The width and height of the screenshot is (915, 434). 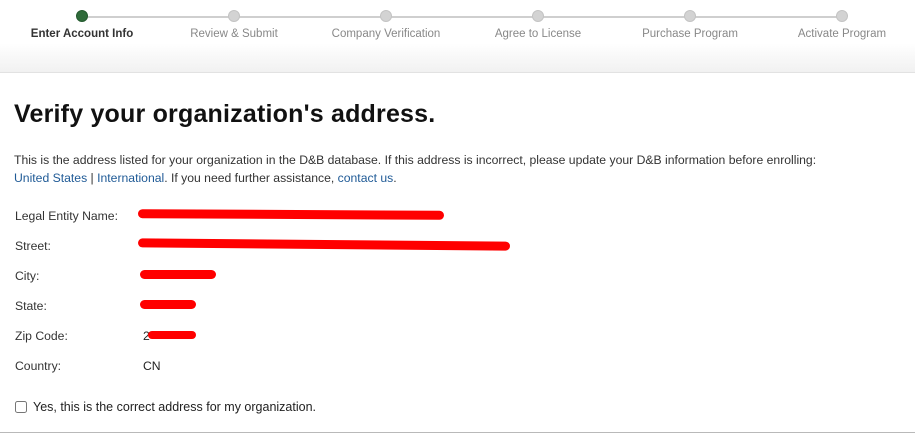 I want to click on bottom-divider, so click(x=457, y=432).